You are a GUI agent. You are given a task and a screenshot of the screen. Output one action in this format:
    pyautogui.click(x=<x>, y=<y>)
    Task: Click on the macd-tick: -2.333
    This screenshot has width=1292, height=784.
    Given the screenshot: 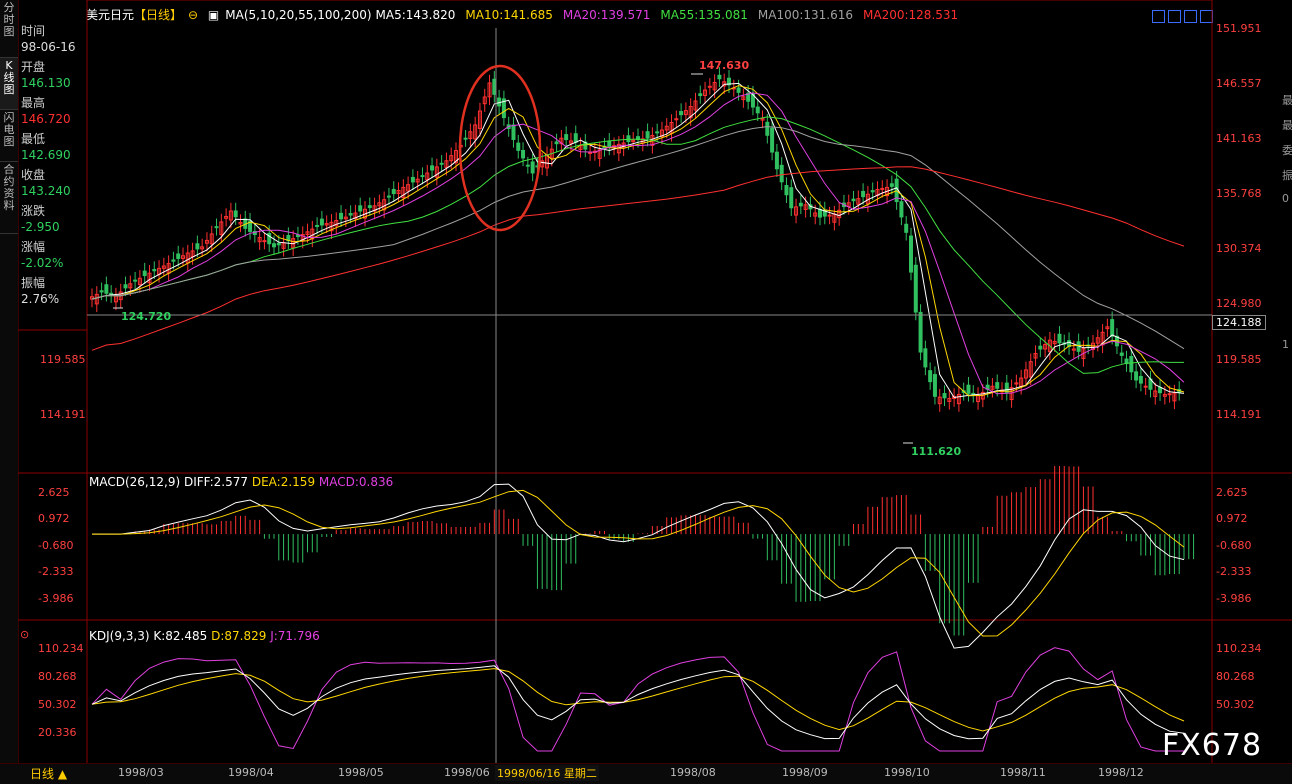 What is the action you would take?
    pyautogui.click(x=56, y=571)
    